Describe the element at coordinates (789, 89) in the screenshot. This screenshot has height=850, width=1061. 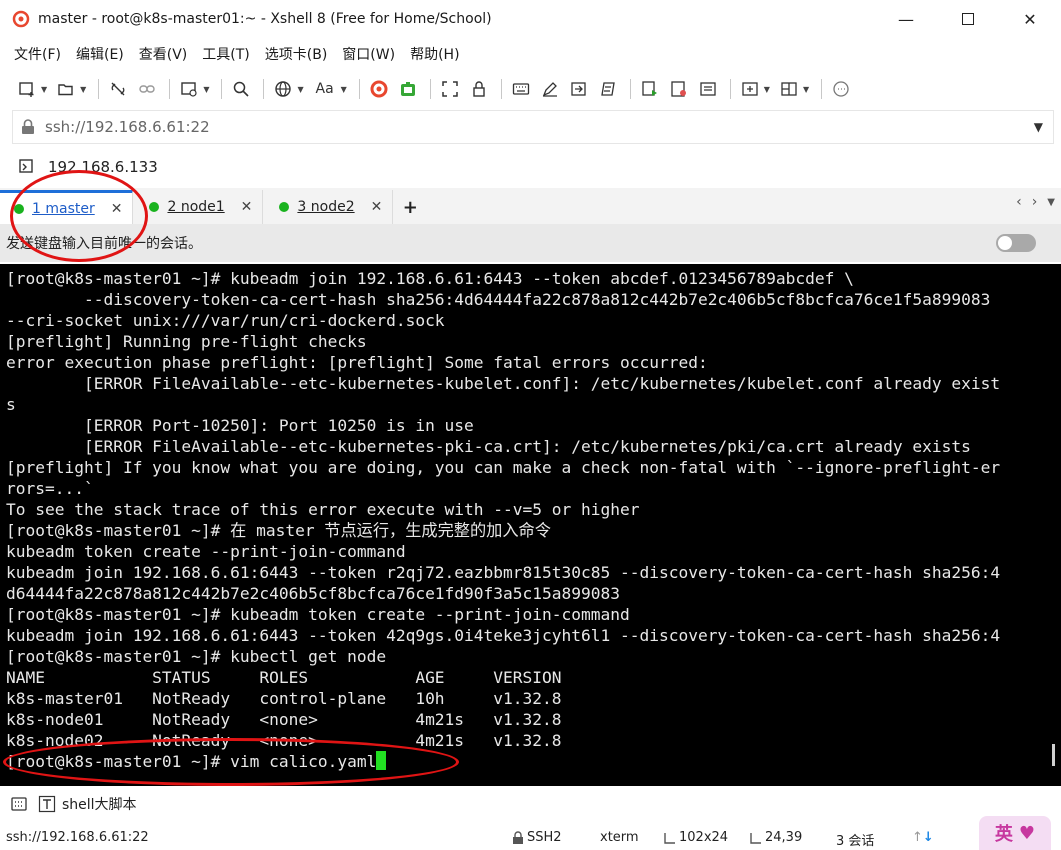
I see `layout-button` at that location.